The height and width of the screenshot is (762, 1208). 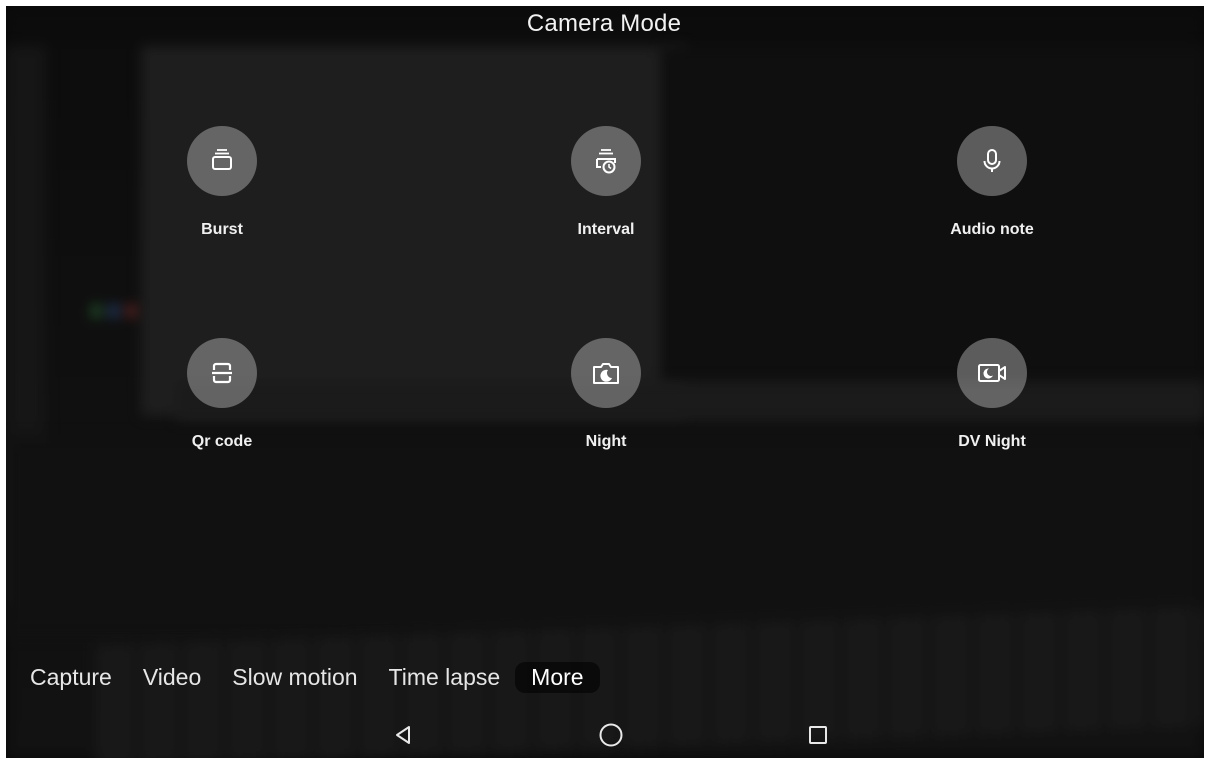 I want to click on home-button, so click(x=611, y=735).